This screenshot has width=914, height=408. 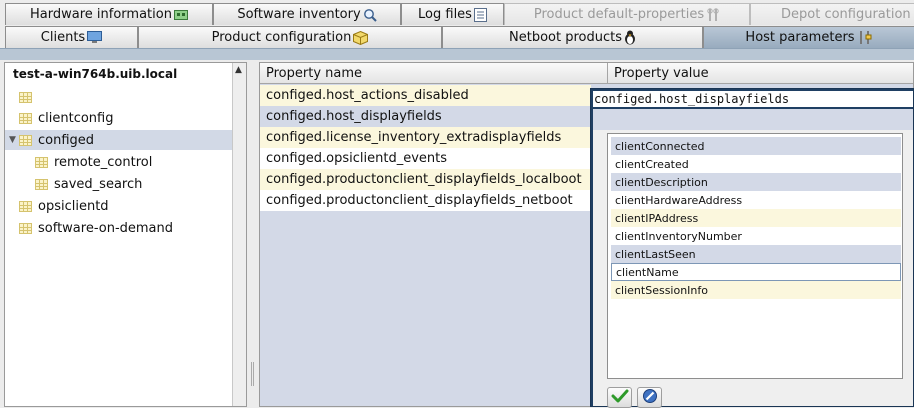 I want to click on tree-node-clientconfig: clientconfig, so click(x=124, y=118).